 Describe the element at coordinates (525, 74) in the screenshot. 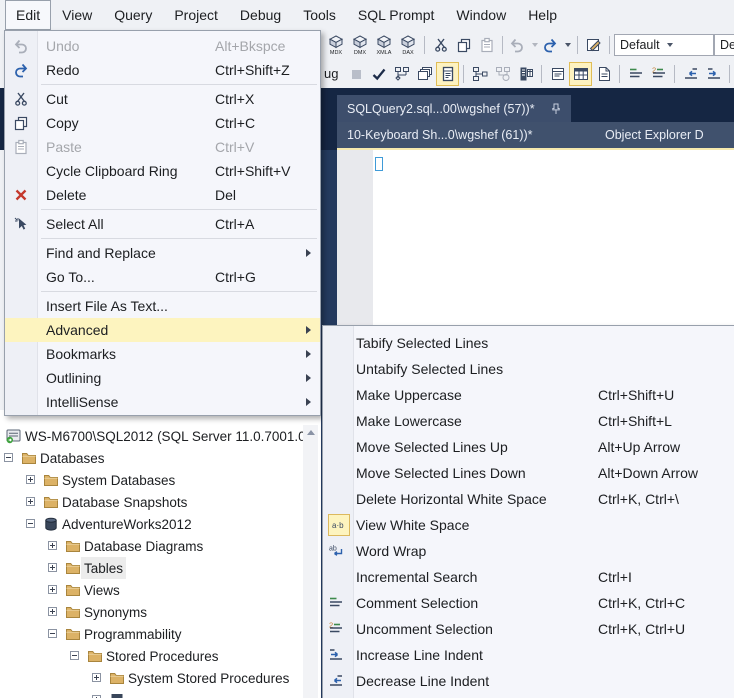

I see `client-statistics-button` at that location.